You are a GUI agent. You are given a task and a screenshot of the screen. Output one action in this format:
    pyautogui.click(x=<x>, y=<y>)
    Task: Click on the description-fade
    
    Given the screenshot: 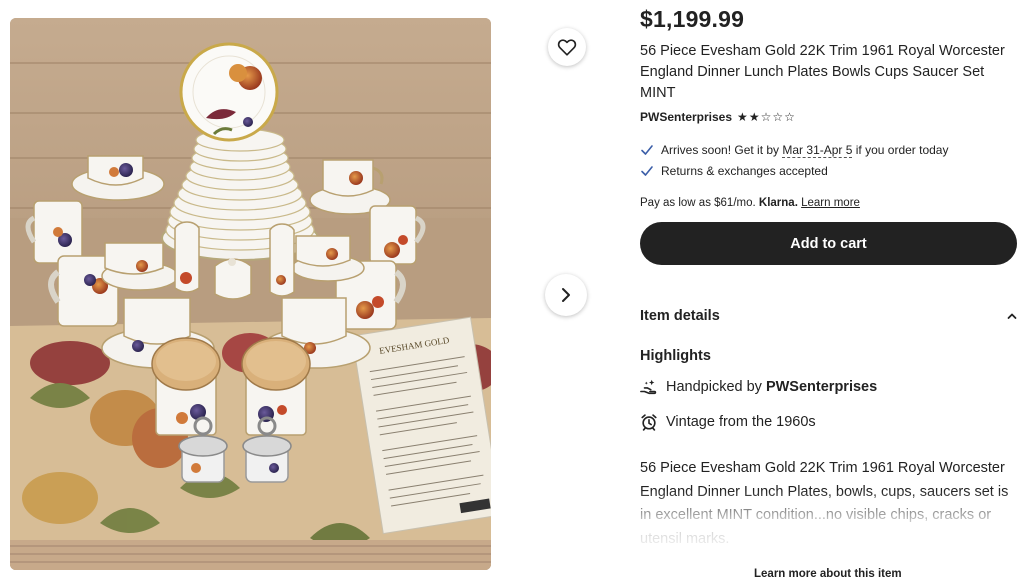 What is the action you would take?
    pyautogui.click(x=830, y=521)
    